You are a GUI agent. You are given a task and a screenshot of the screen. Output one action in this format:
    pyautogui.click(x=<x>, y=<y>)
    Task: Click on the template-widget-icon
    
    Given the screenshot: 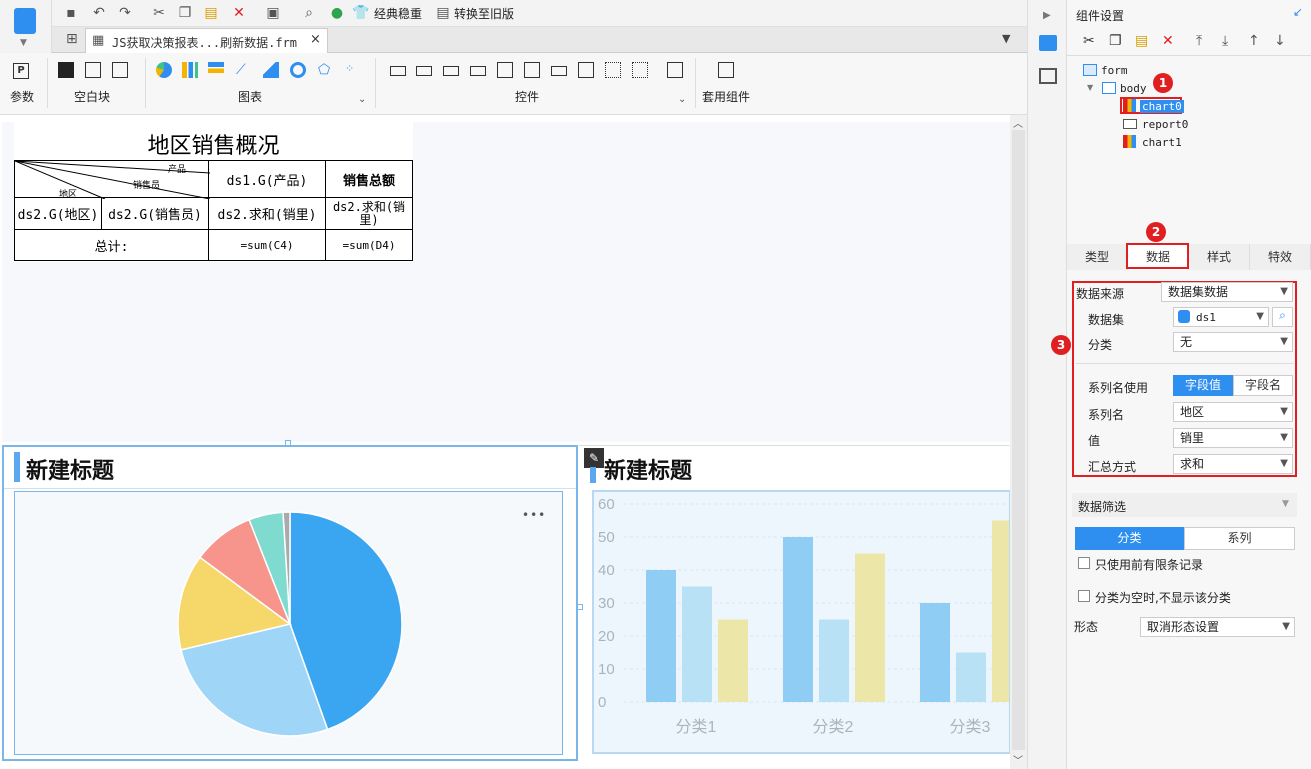 What is the action you would take?
    pyautogui.click(x=726, y=70)
    